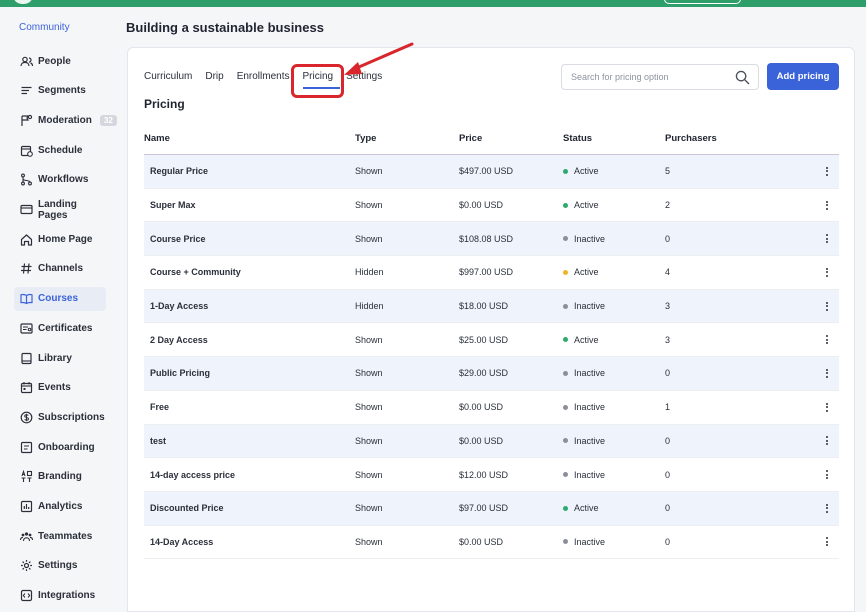  What do you see at coordinates (26, 328) in the screenshot?
I see `certificate-icon` at bounding box center [26, 328].